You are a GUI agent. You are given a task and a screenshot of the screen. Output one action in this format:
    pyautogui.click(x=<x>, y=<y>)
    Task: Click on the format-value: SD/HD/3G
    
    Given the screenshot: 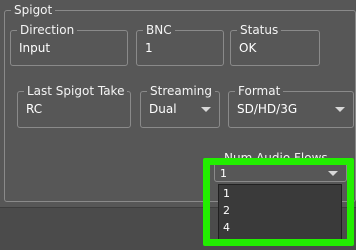 What is the action you would take?
    pyautogui.click(x=267, y=109)
    